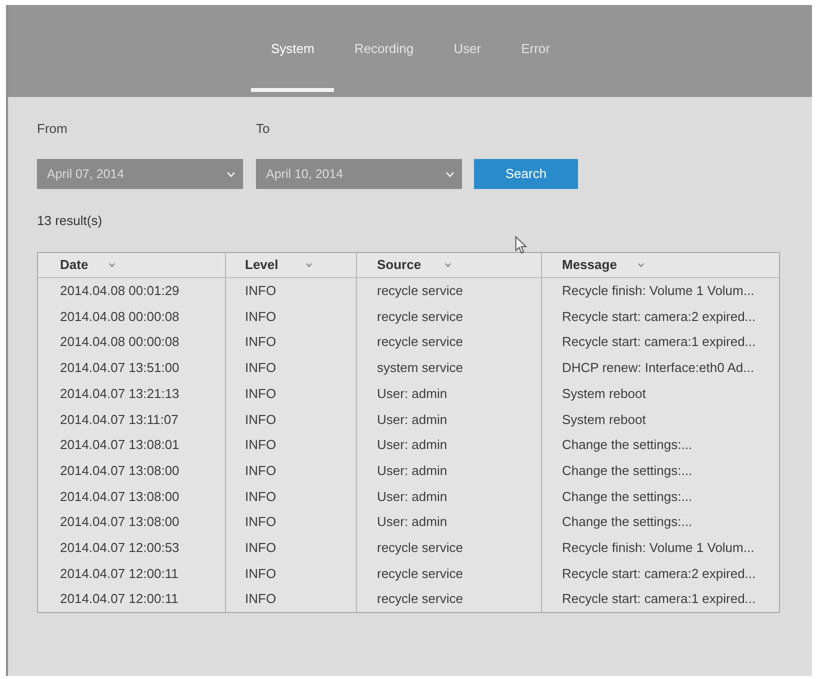  What do you see at coordinates (132, 265) in the screenshot?
I see `column-header: Date` at bounding box center [132, 265].